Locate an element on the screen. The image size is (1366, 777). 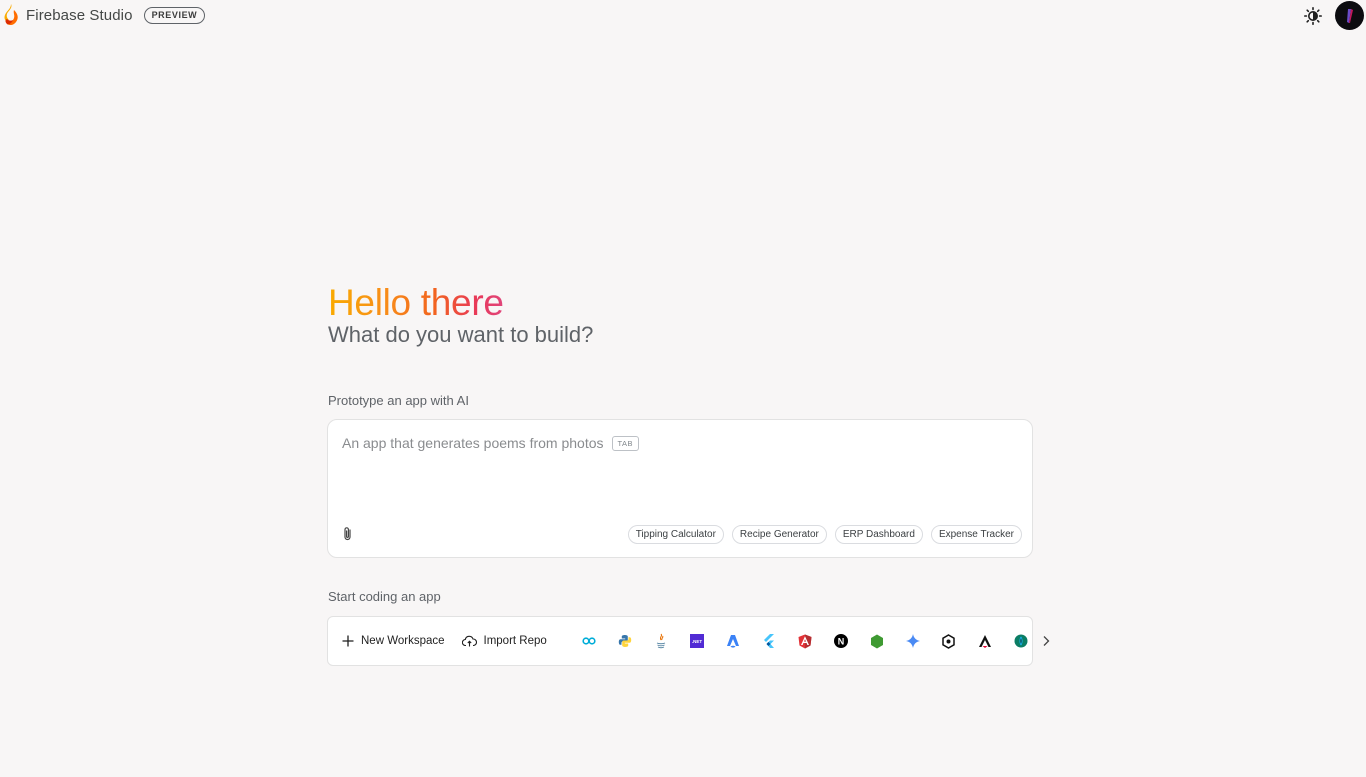
template-gemini is located at coordinates (913, 641).